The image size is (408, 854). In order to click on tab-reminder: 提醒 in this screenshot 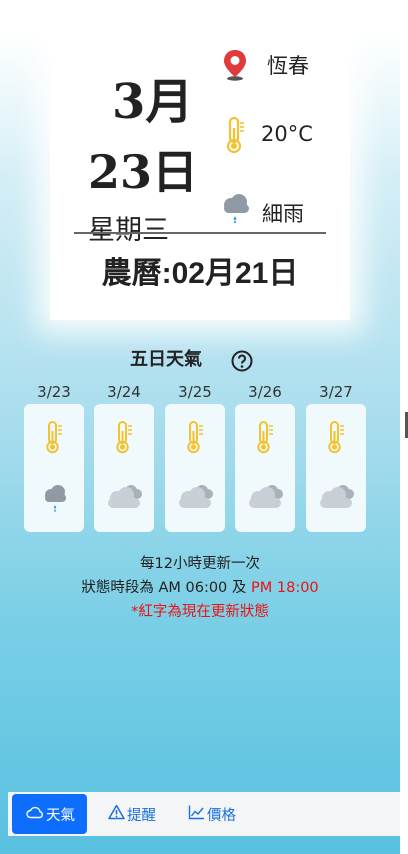, I will do `click(132, 814)`.